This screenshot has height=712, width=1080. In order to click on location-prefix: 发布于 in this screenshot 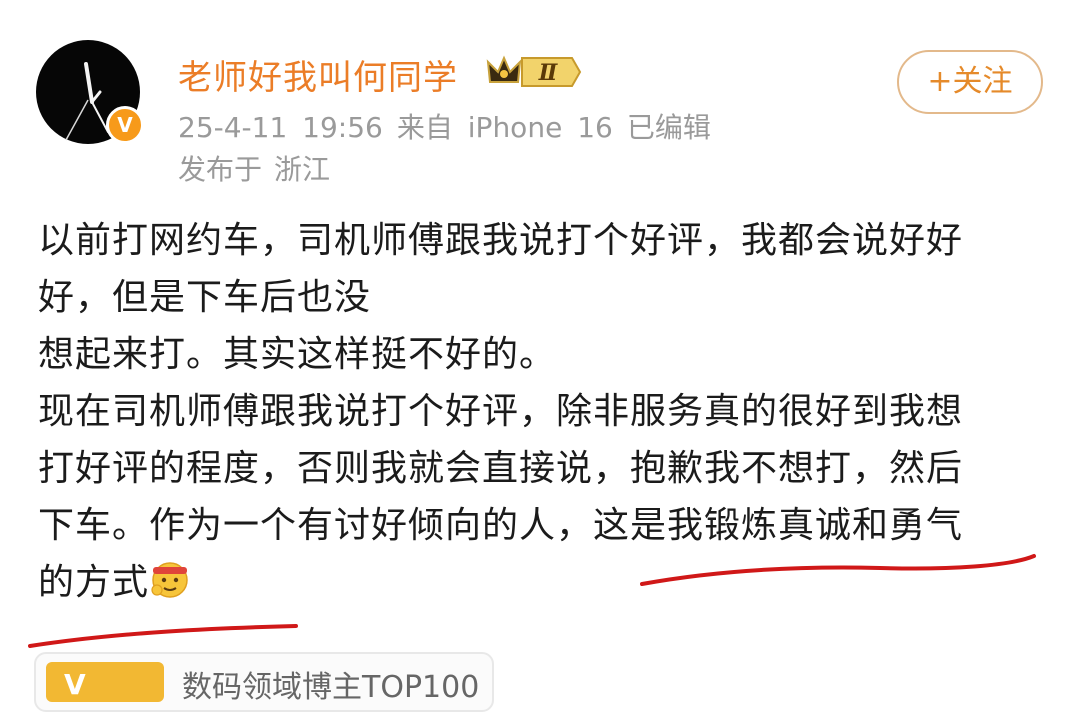, I will do `click(220, 169)`.